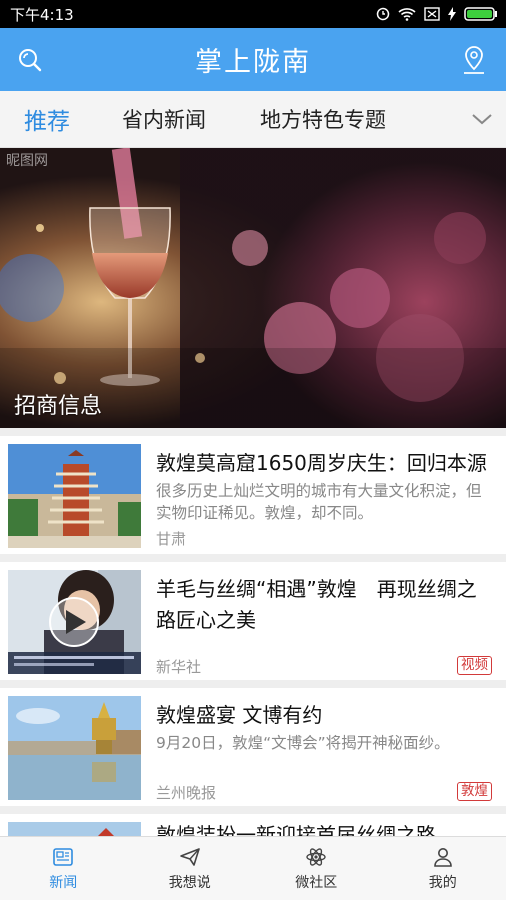 The image size is (506, 900). What do you see at coordinates (316, 882) in the screenshot?
I see `nav-community-label: 微社区` at bounding box center [316, 882].